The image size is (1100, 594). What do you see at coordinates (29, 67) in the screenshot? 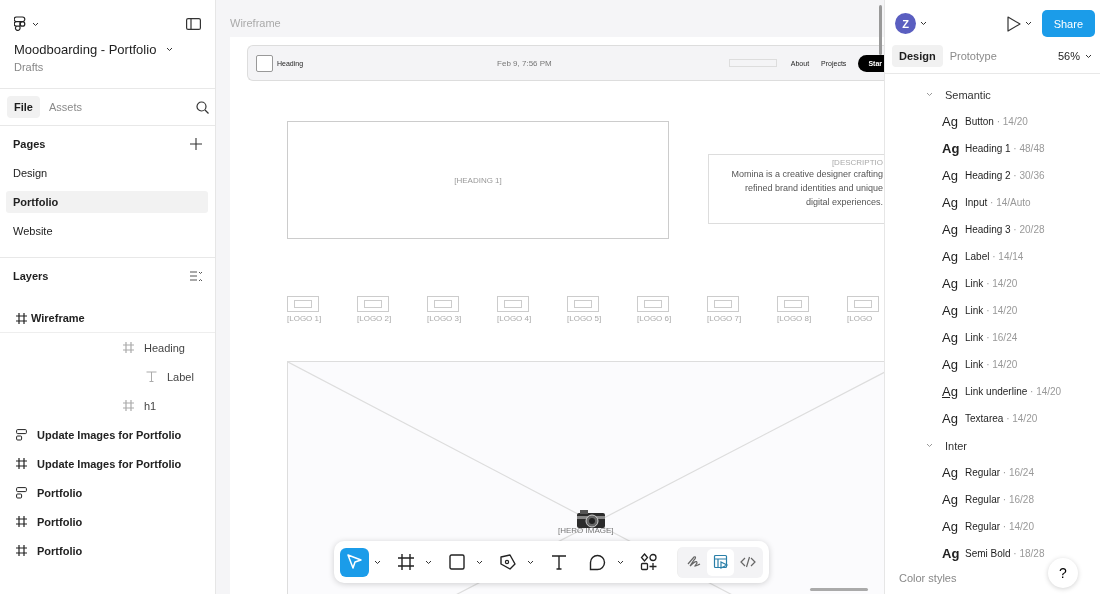
I see `file-location: Drafts` at bounding box center [29, 67].